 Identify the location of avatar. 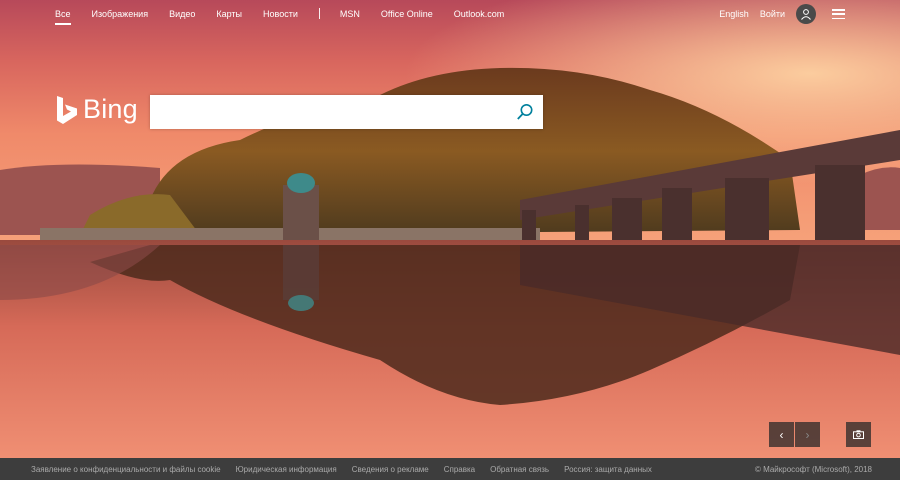
(806, 14).